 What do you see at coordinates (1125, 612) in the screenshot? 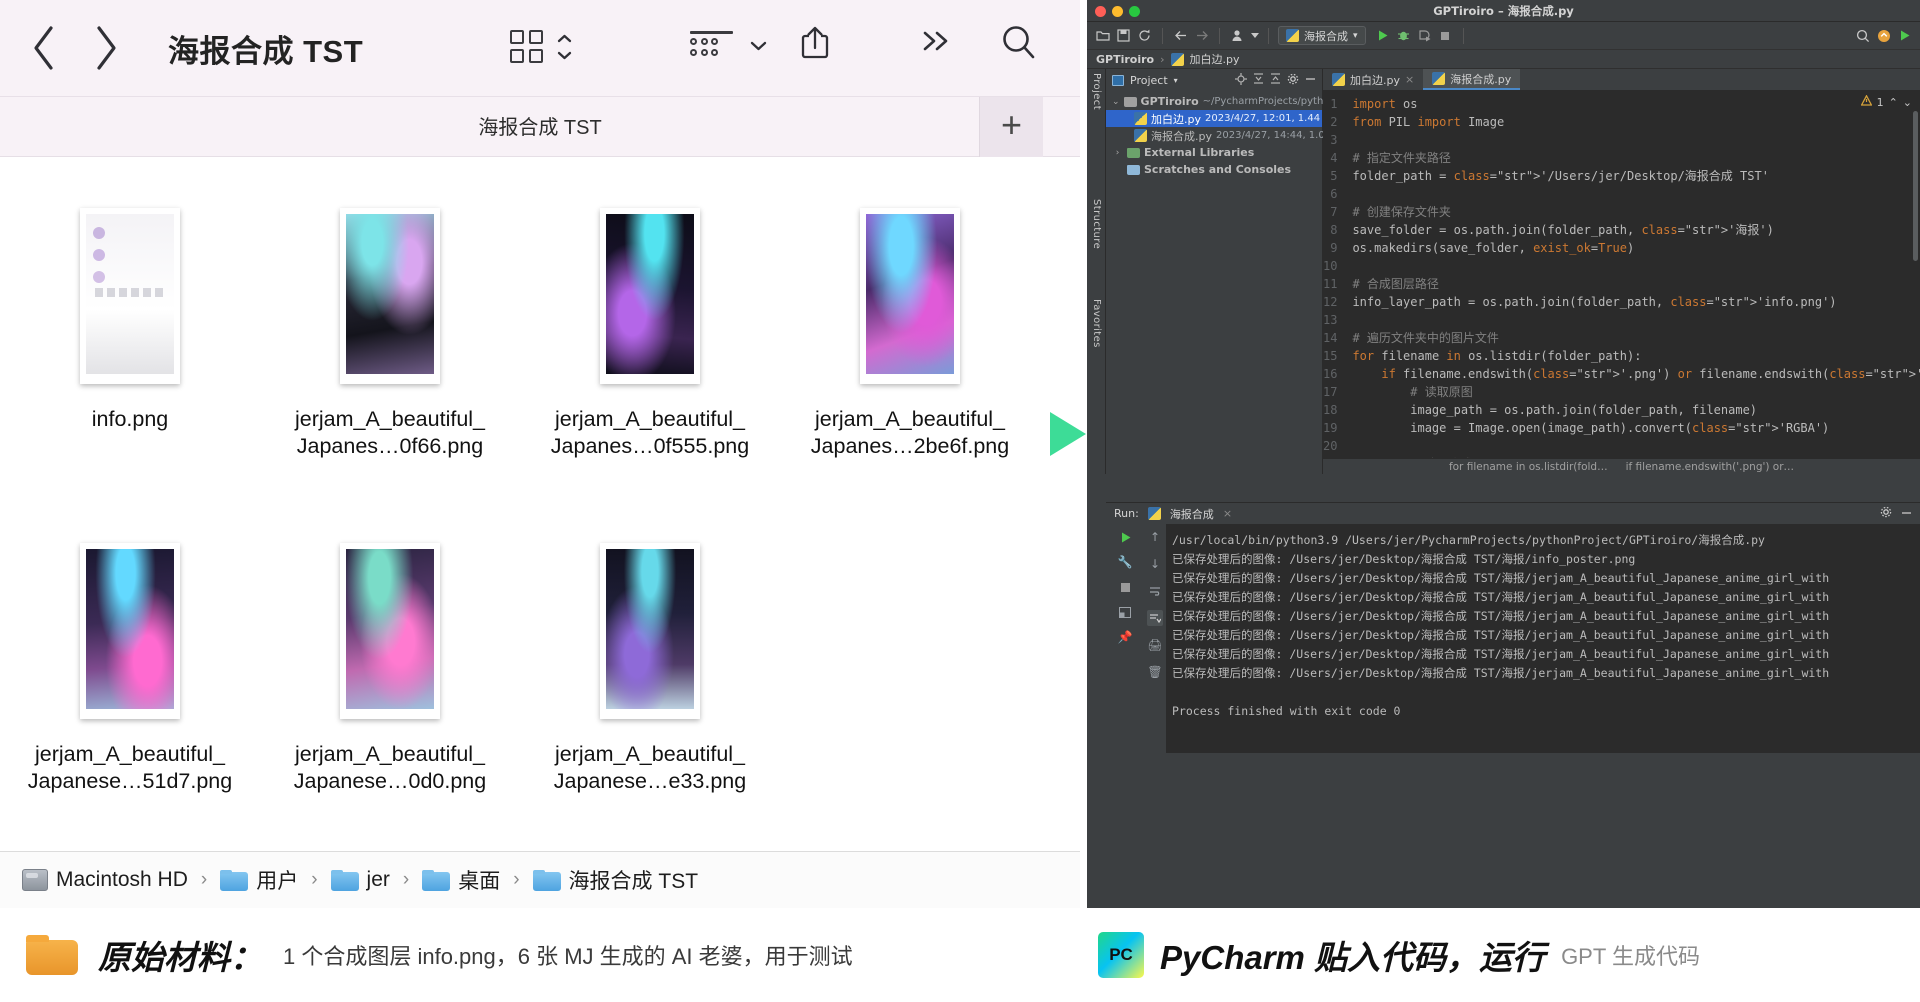
I see `layout-icon` at bounding box center [1125, 612].